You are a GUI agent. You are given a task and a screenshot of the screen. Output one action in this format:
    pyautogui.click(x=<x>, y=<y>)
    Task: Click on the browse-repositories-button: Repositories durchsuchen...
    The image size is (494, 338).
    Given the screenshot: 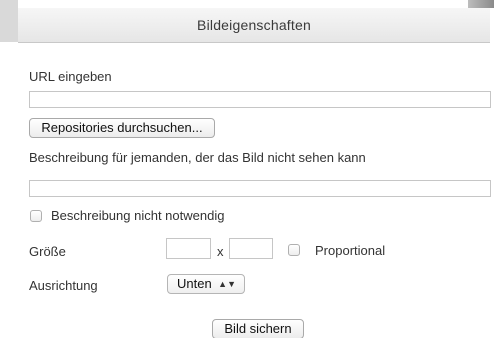 What is the action you would take?
    pyautogui.click(x=122, y=128)
    